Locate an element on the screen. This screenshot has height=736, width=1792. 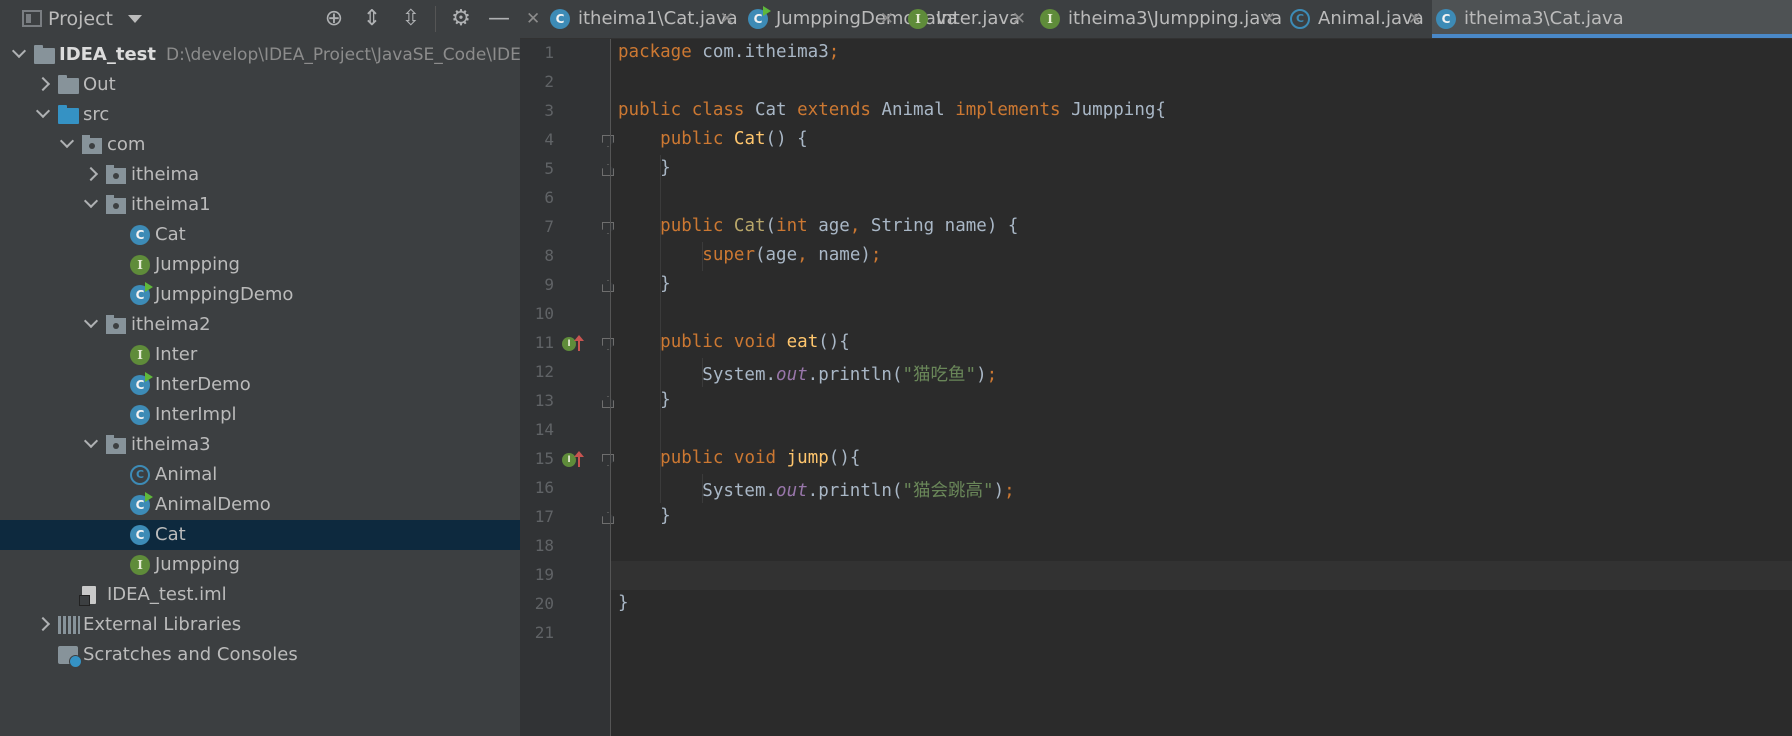
code-line: System.out.println("猫会跳高"); is located at coordinates (816, 489).